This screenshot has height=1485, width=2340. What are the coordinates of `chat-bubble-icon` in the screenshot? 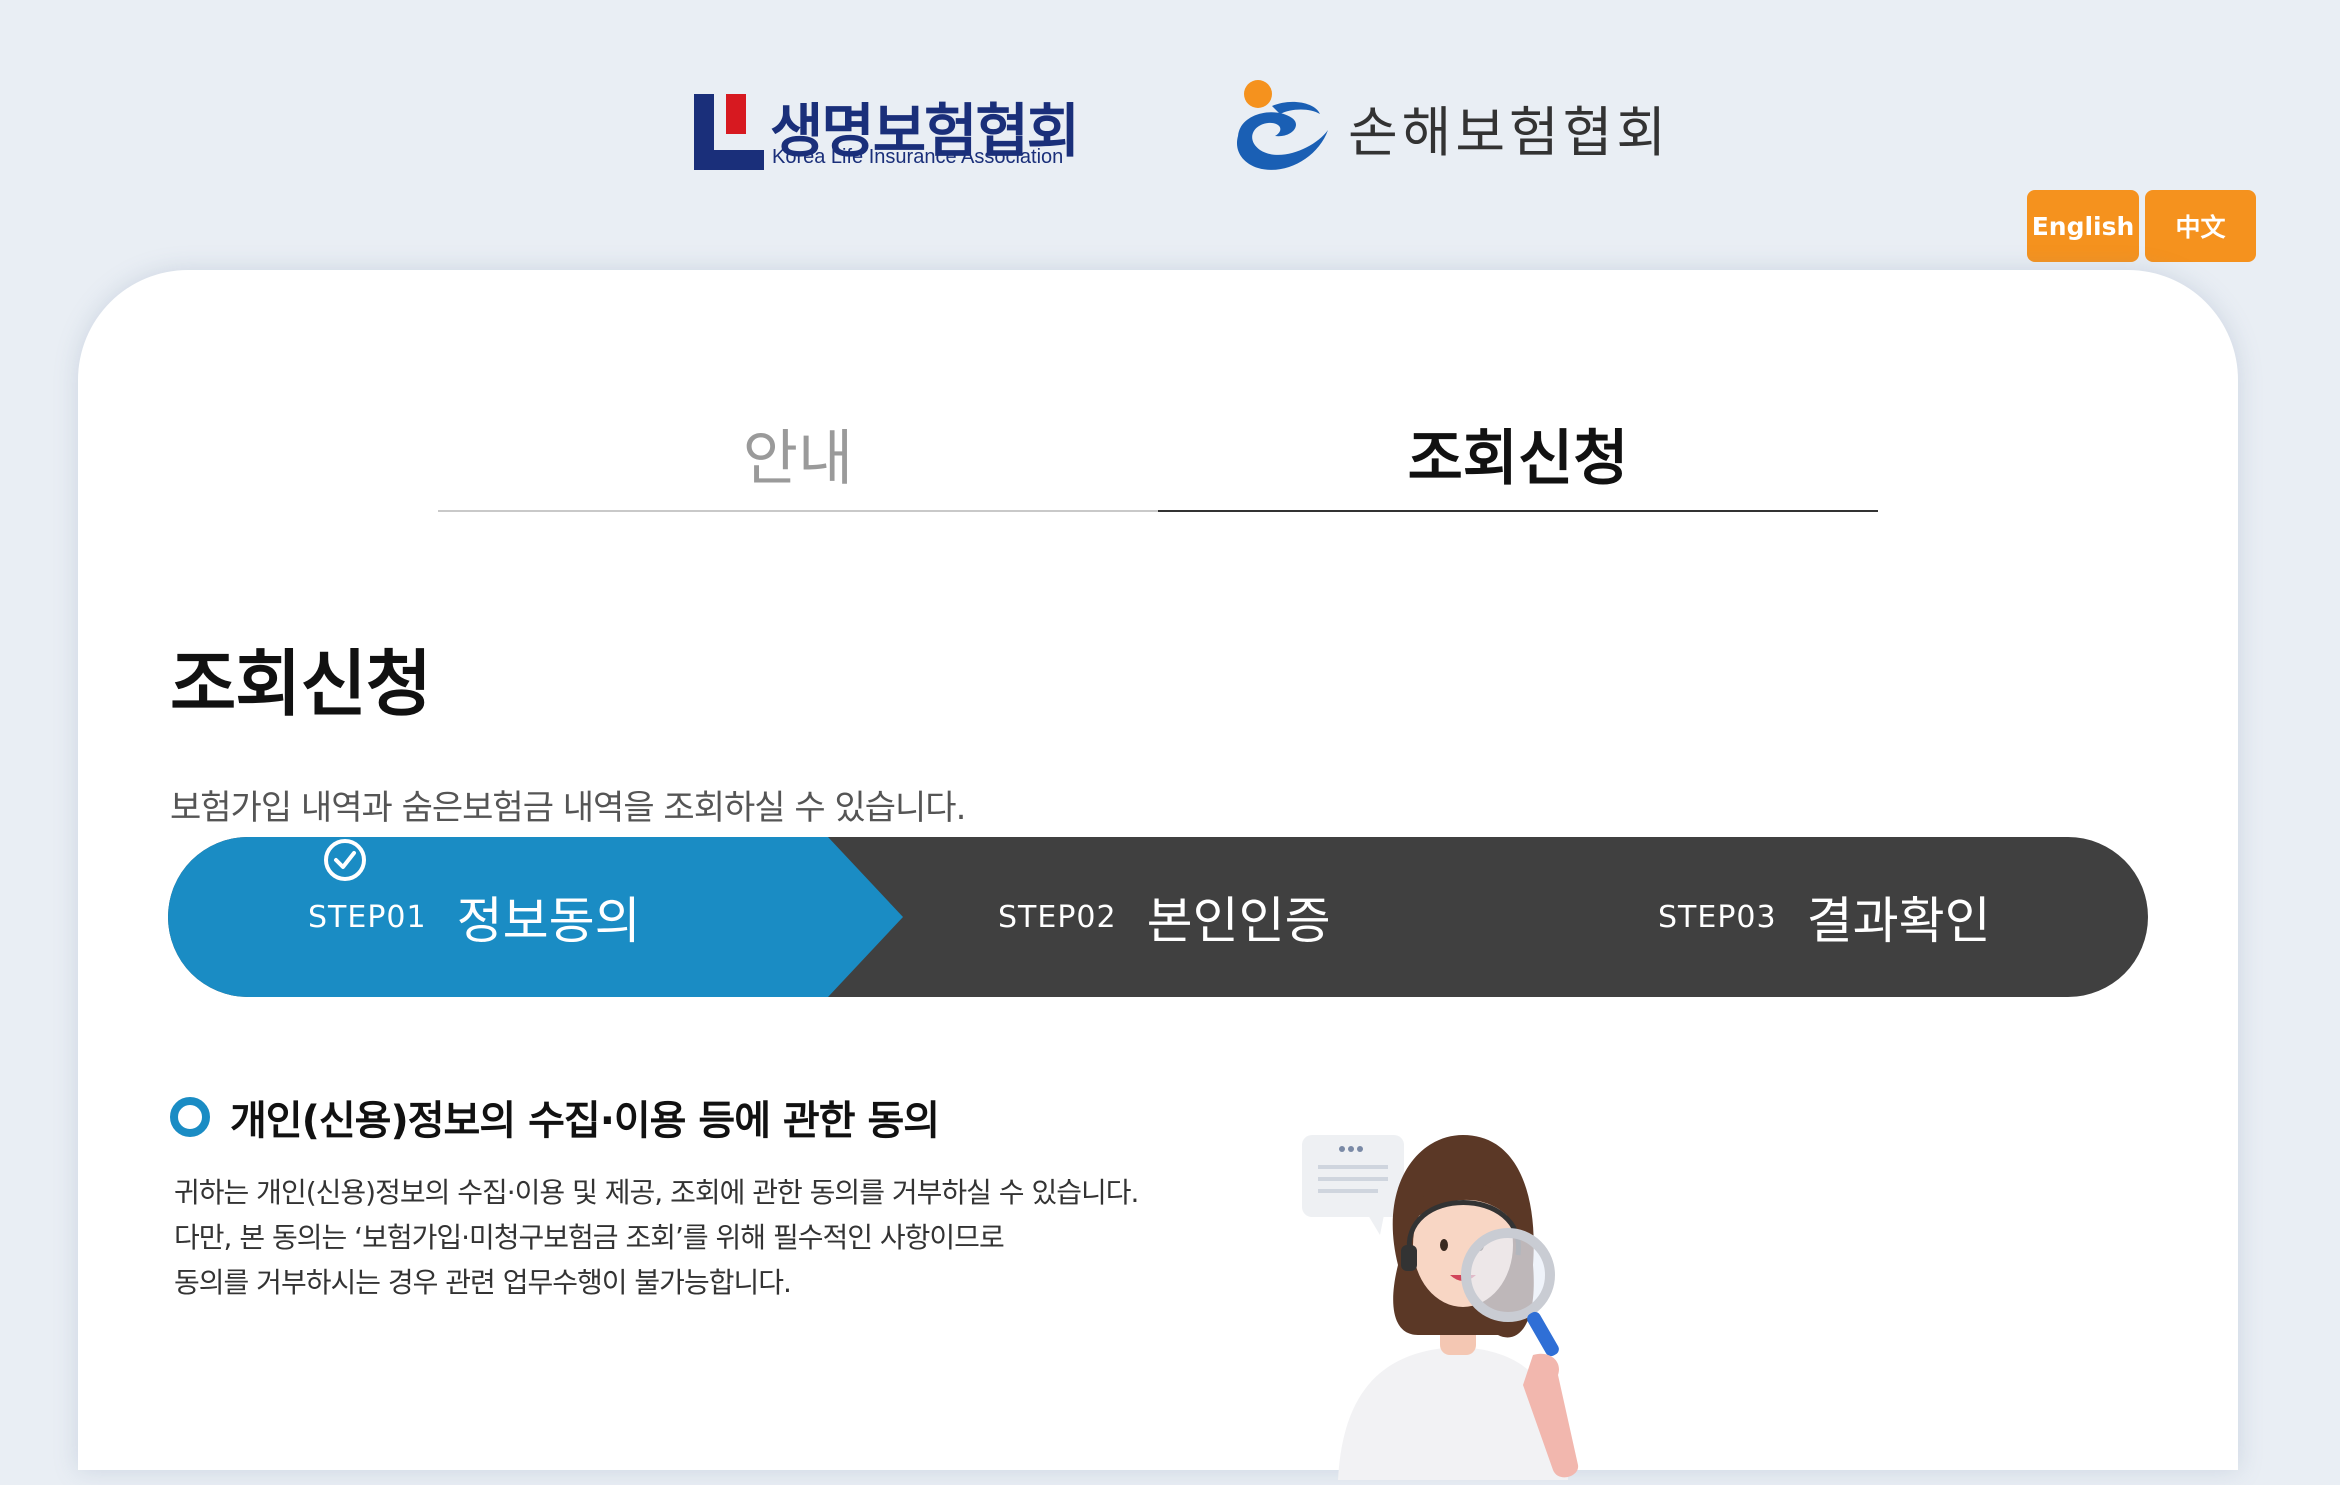 It's located at (1353, 1185).